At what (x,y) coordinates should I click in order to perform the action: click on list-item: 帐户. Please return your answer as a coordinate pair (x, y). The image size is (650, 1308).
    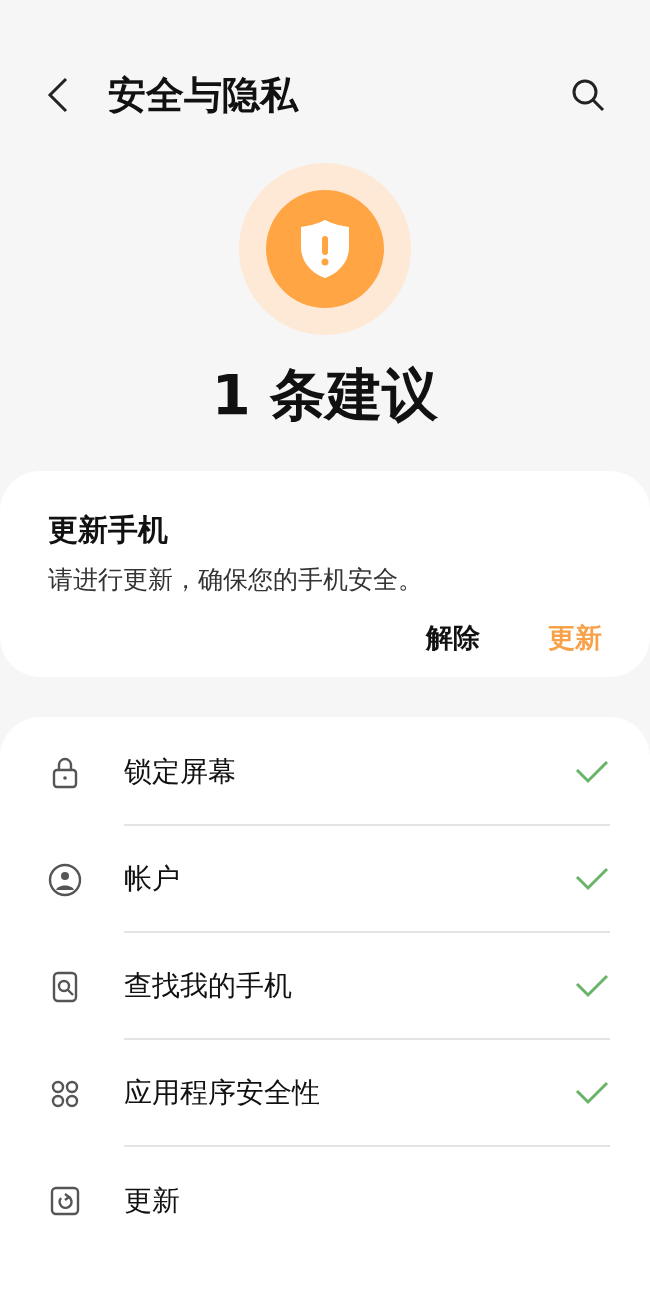
    Looking at the image, I should click on (325, 879).